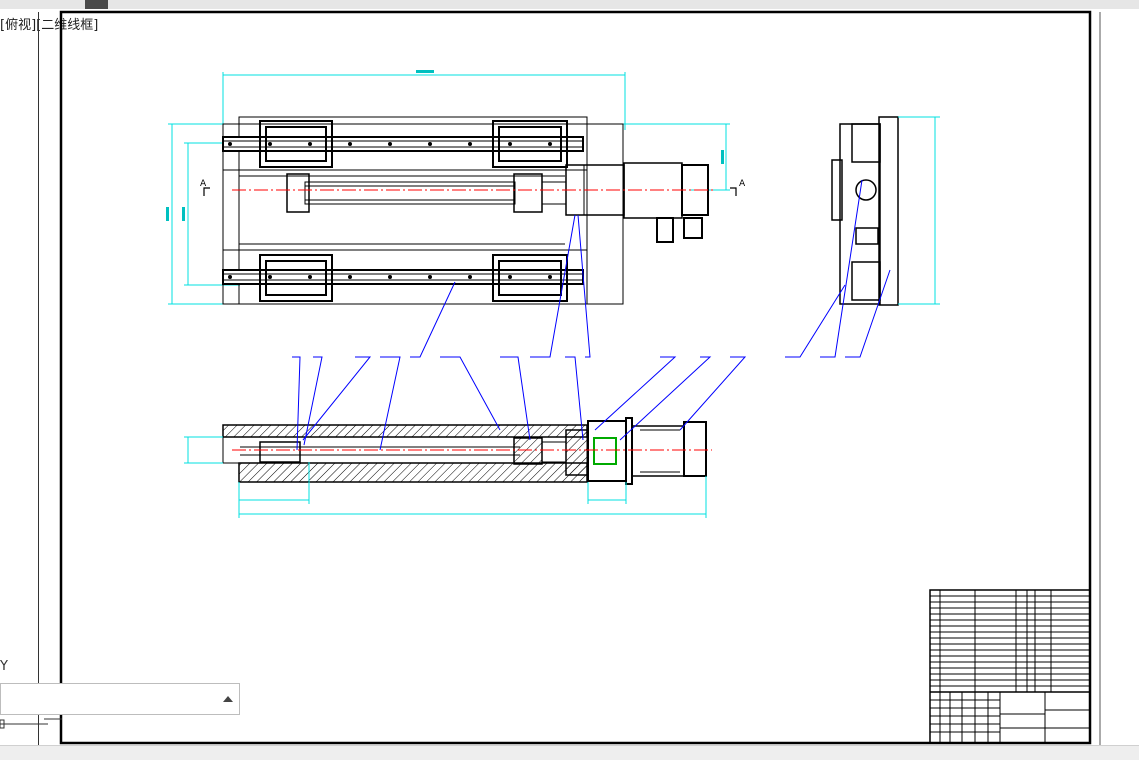  Describe the element at coordinates (31, 723) in the screenshot. I see `ucs-icon` at that location.